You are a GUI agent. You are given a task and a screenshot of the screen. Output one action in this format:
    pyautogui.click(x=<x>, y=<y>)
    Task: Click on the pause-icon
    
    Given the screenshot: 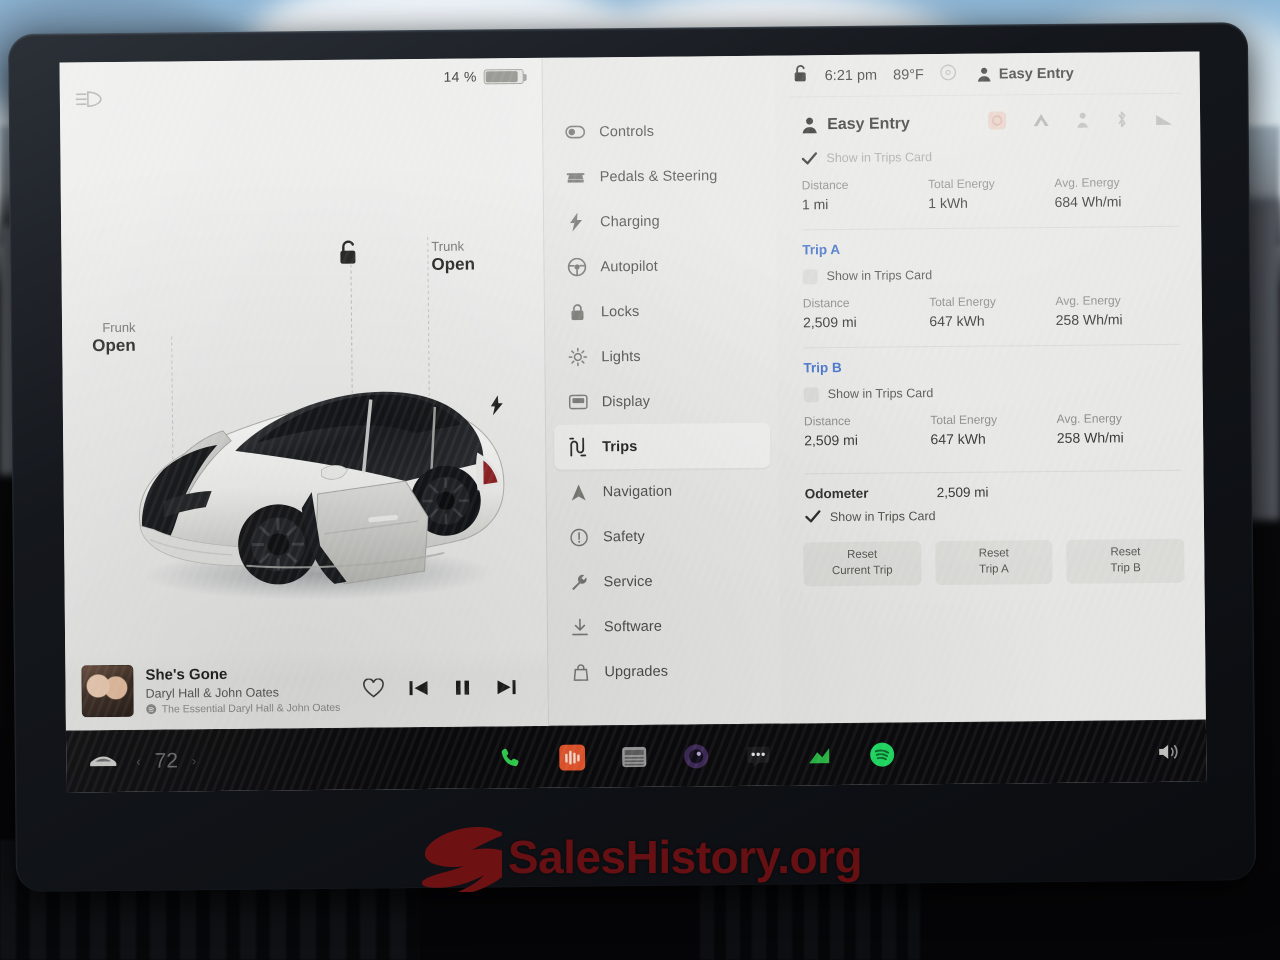 What is the action you would take?
    pyautogui.click(x=462, y=688)
    